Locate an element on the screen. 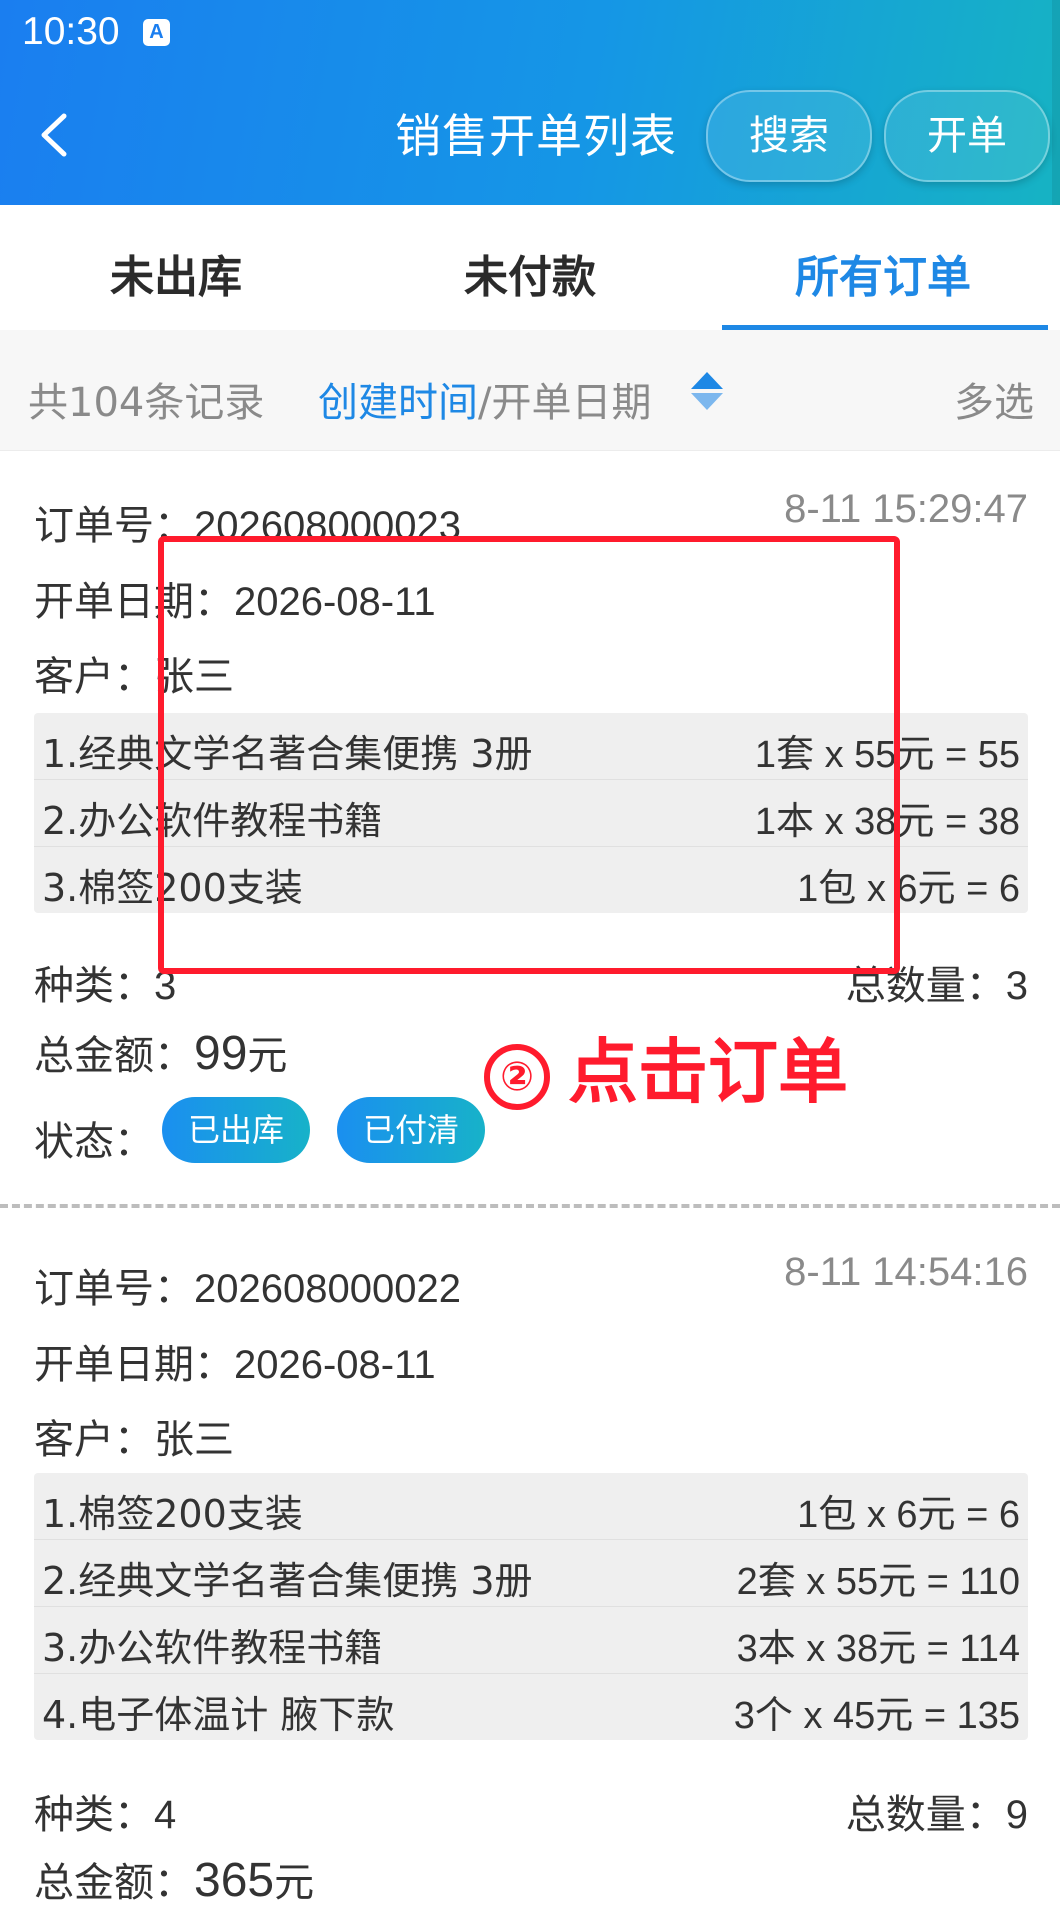  total-amount: 365 is located at coordinates (234, 1880).